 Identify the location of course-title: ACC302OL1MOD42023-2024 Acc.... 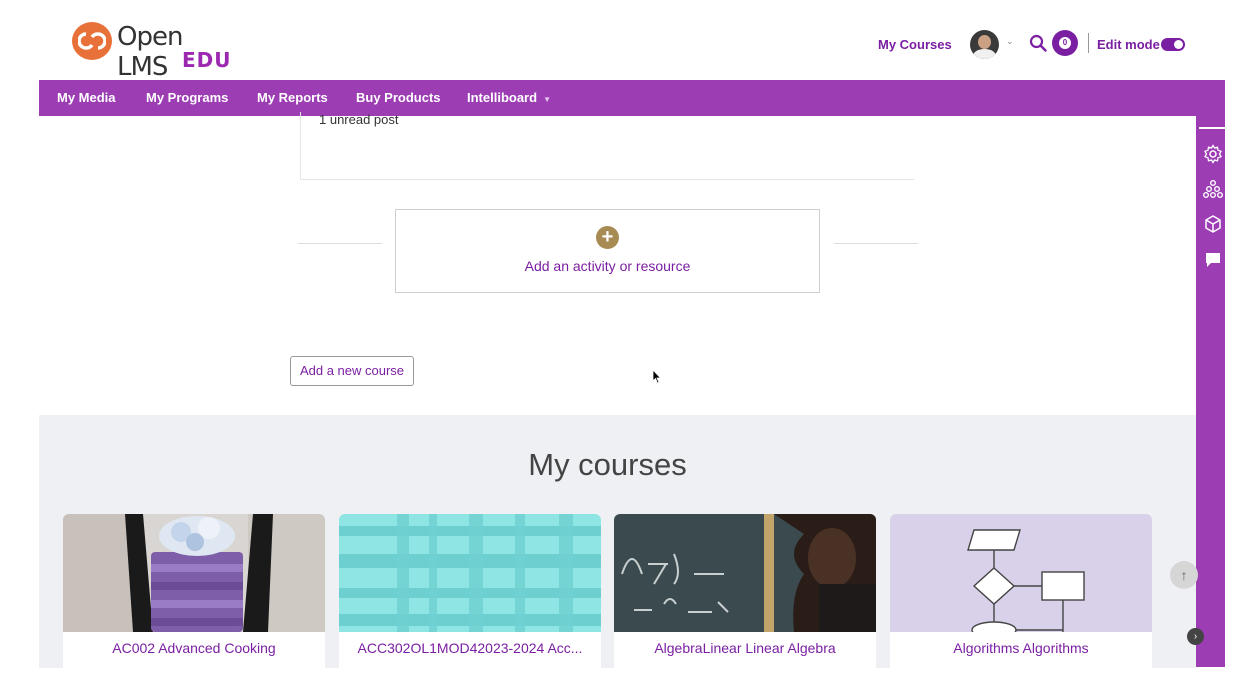
(470, 648).